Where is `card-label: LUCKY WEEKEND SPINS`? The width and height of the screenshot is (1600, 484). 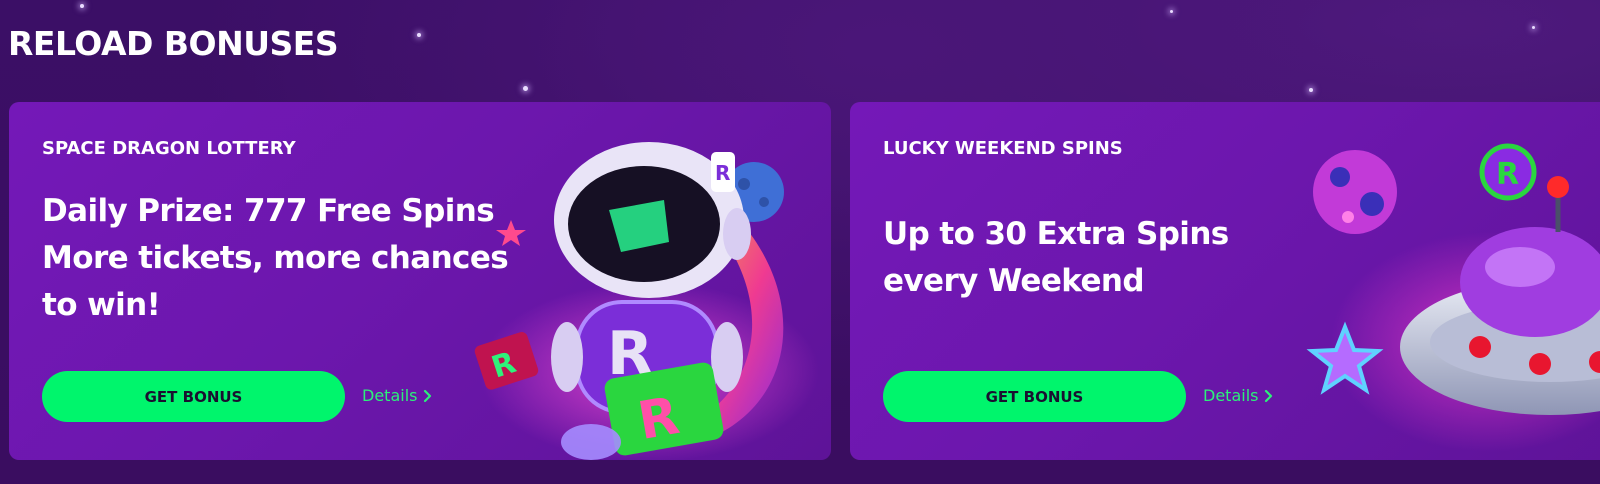
card-label: LUCKY WEEKEND SPINS is located at coordinates (1003, 148).